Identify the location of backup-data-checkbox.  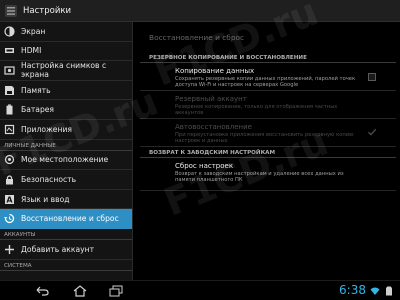
(372, 77).